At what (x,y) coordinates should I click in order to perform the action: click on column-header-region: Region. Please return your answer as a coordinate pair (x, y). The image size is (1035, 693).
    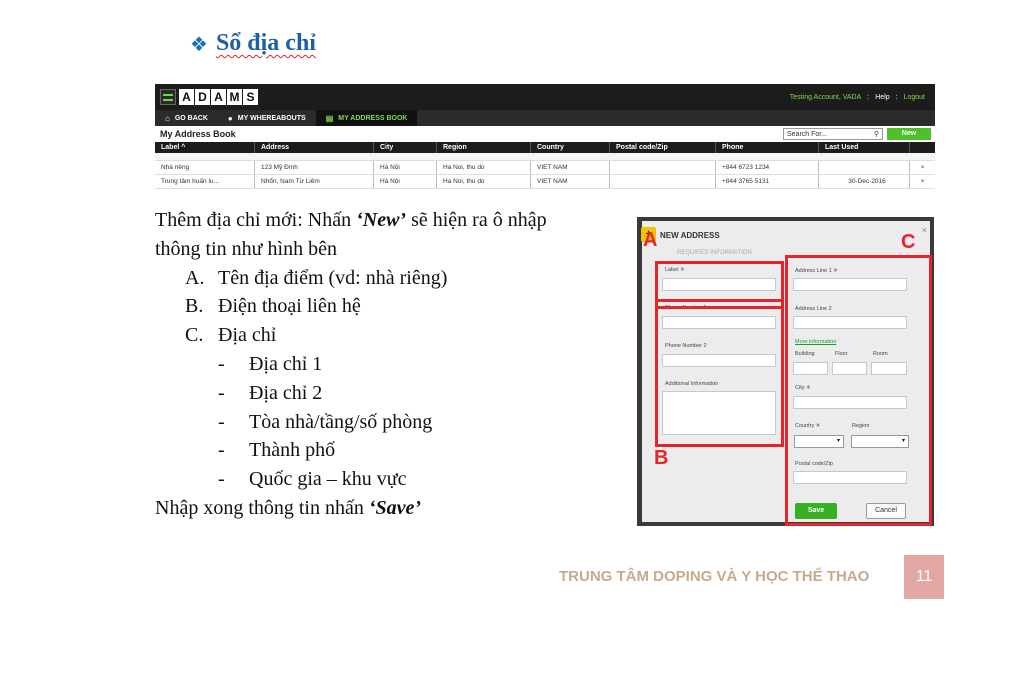
    Looking at the image, I should click on (484, 147).